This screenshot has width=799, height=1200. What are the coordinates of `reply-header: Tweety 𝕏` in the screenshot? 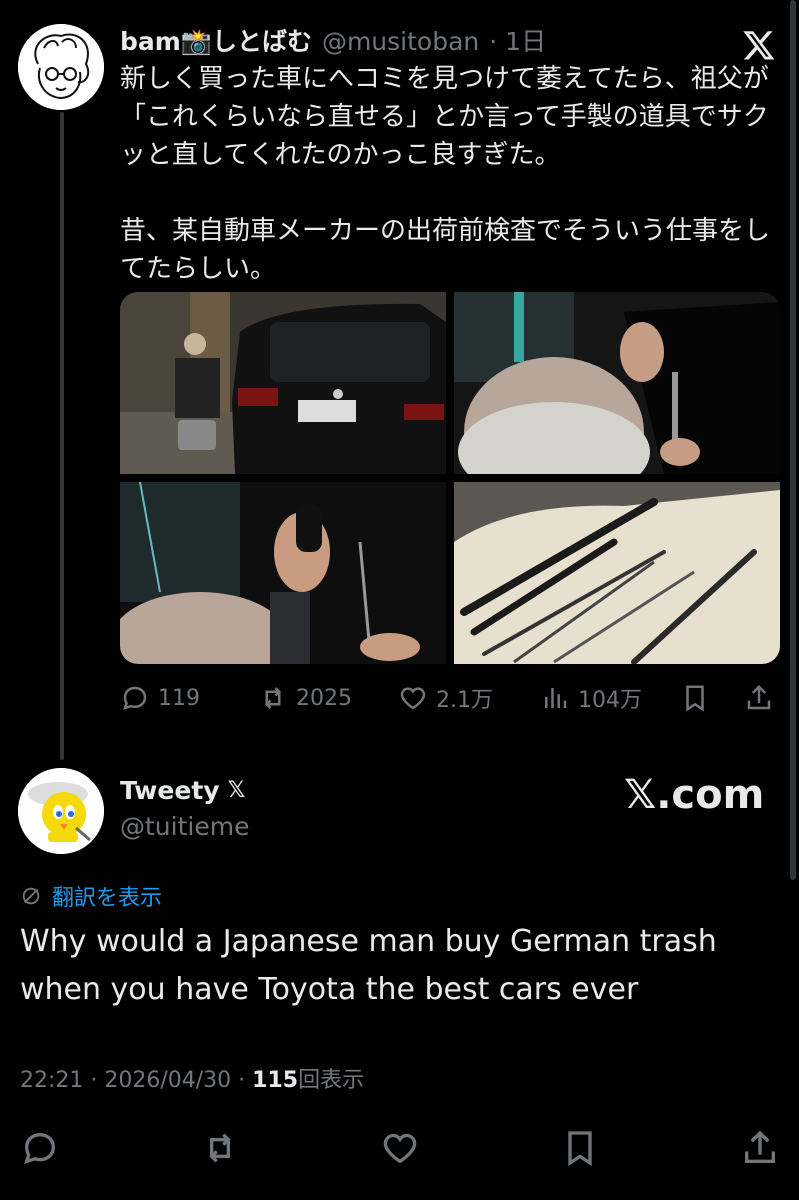 It's located at (182, 790).